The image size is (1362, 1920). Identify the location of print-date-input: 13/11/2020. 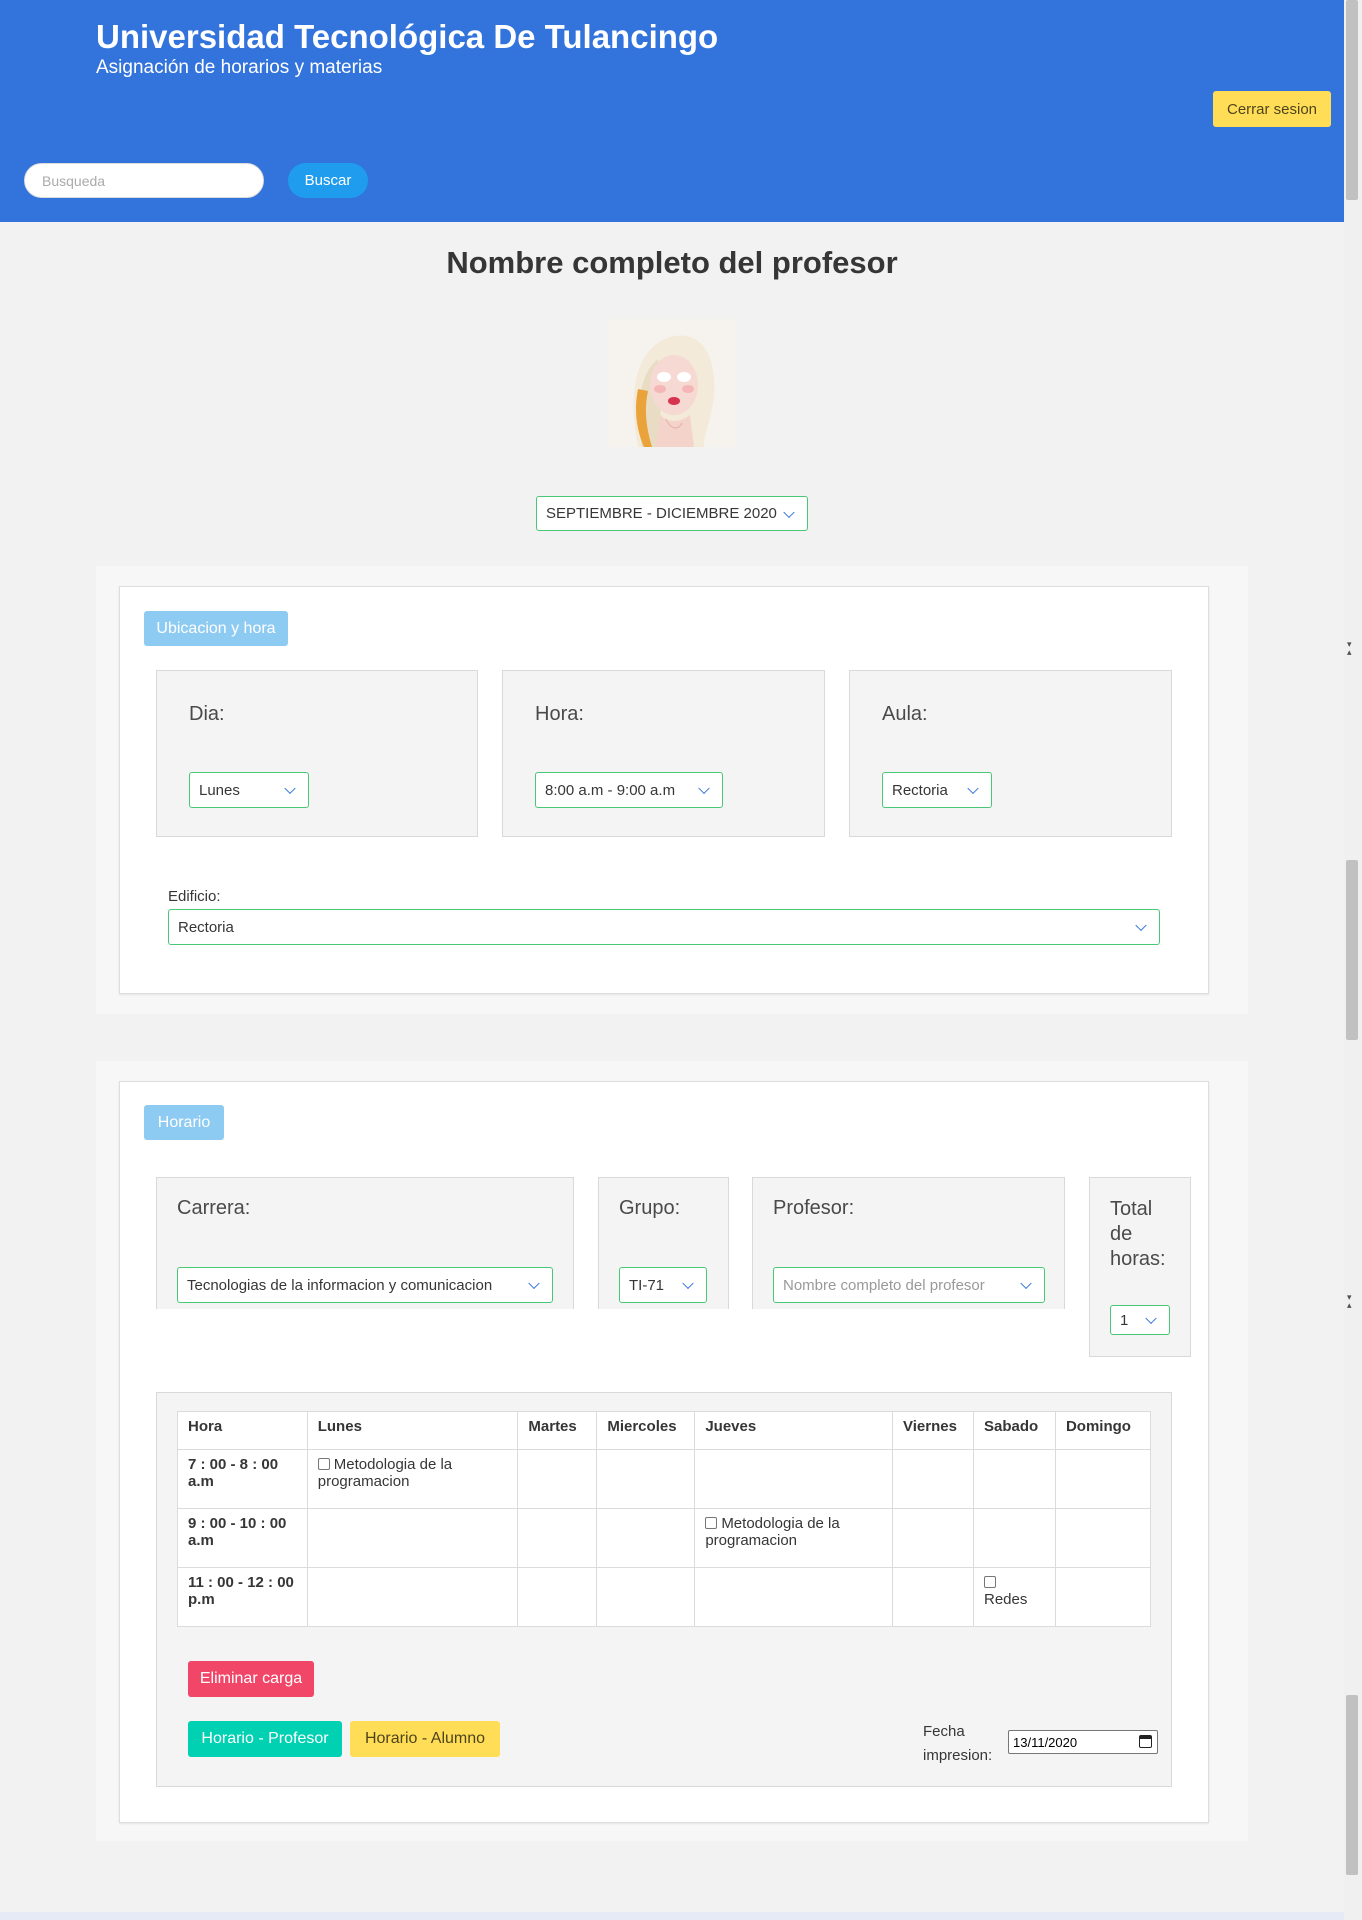
(1083, 1742).